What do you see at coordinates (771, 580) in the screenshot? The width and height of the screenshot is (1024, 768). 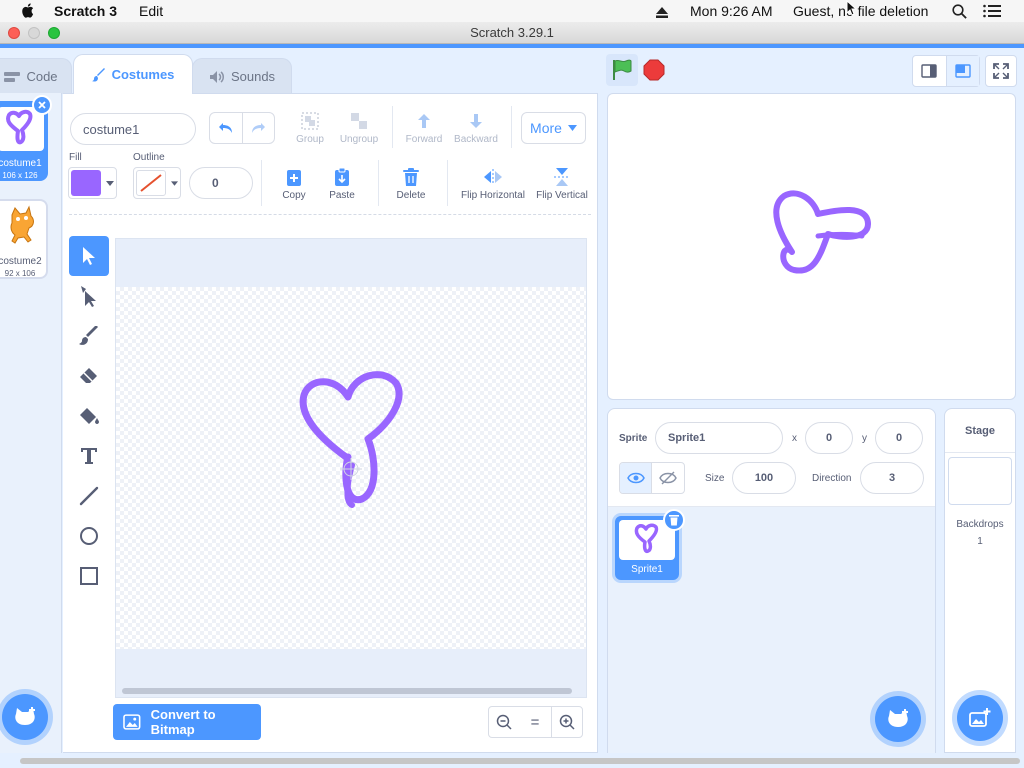 I see `sprite-info-panel: Sprite x y Size Direction Sprite1` at bounding box center [771, 580].